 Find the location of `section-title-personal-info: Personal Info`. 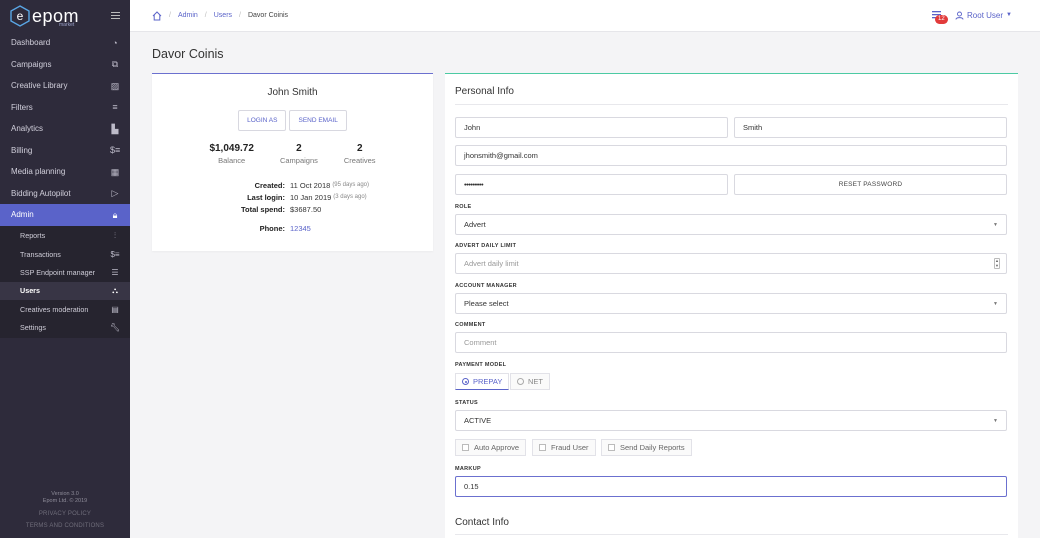

section-title-personal-info: Personal Info is located at coordinates (484, 91).